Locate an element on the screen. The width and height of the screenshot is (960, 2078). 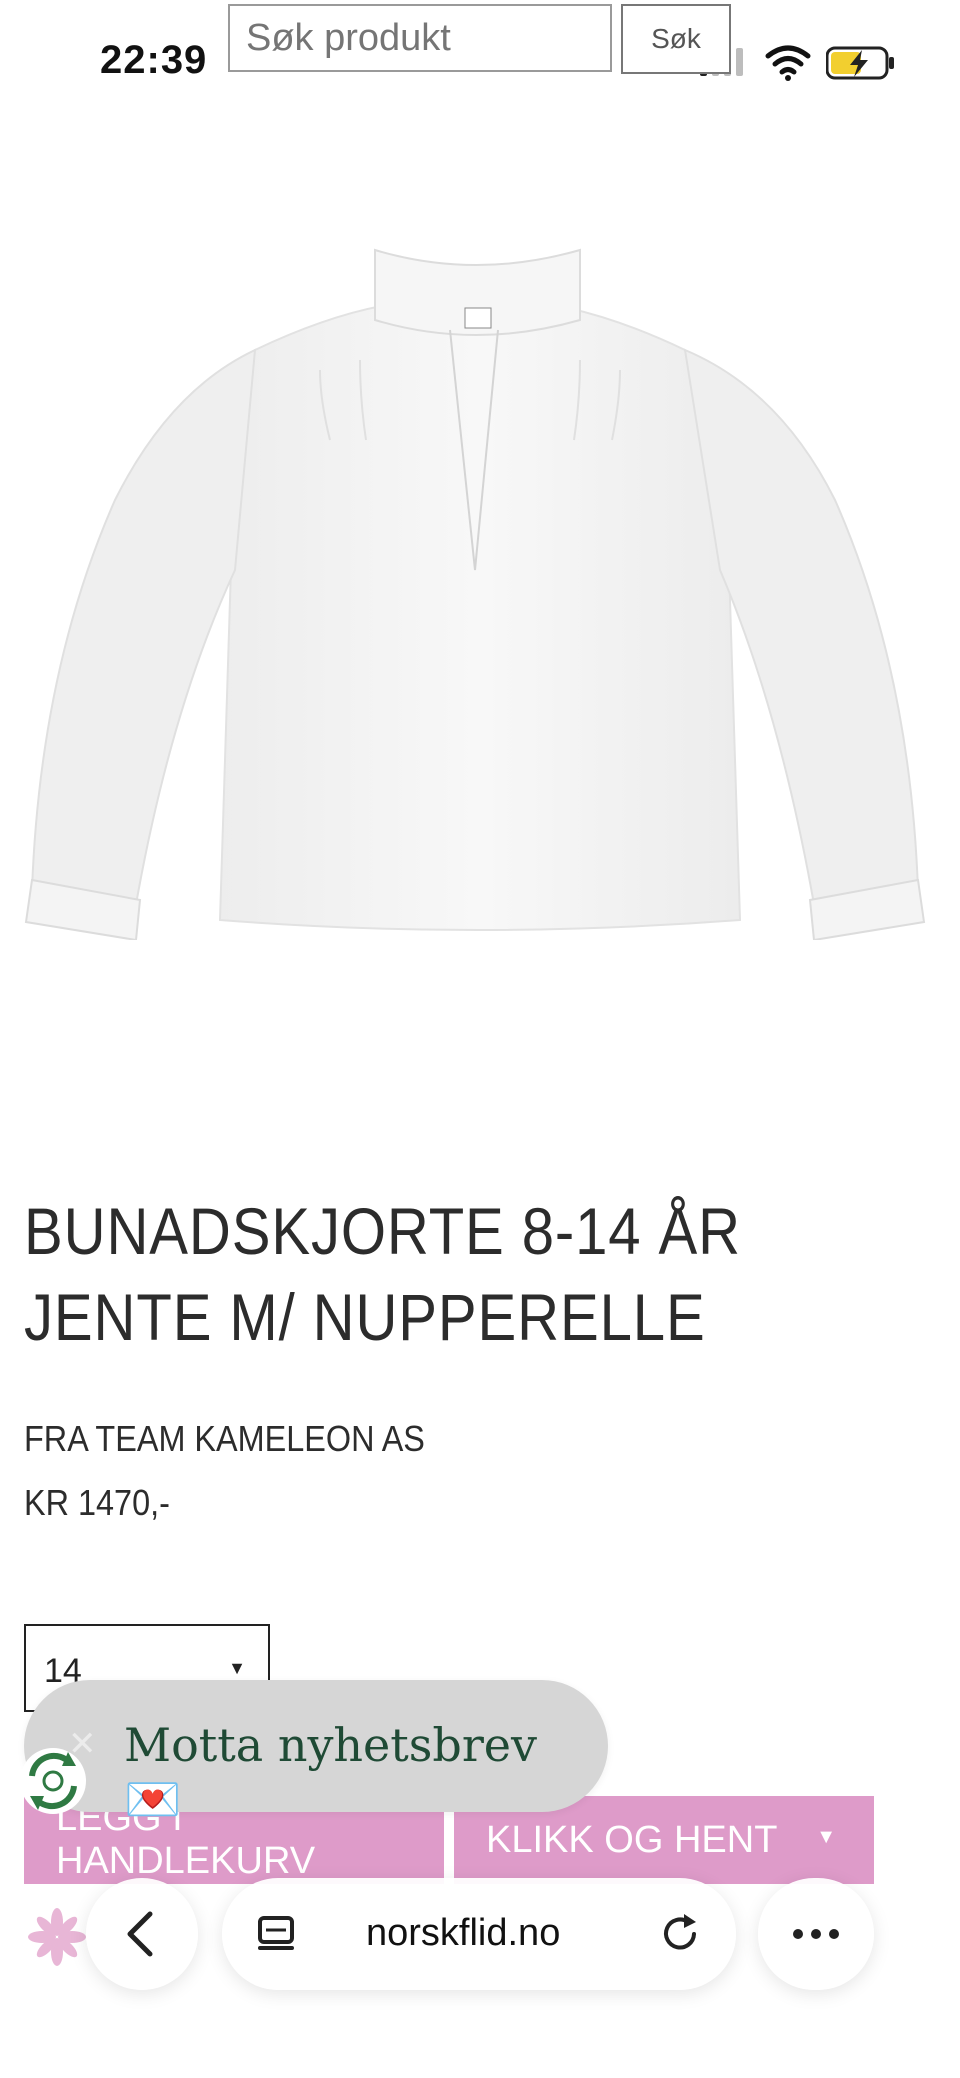
address-bar: norskflid.no is located at coordinates (479, 1934).